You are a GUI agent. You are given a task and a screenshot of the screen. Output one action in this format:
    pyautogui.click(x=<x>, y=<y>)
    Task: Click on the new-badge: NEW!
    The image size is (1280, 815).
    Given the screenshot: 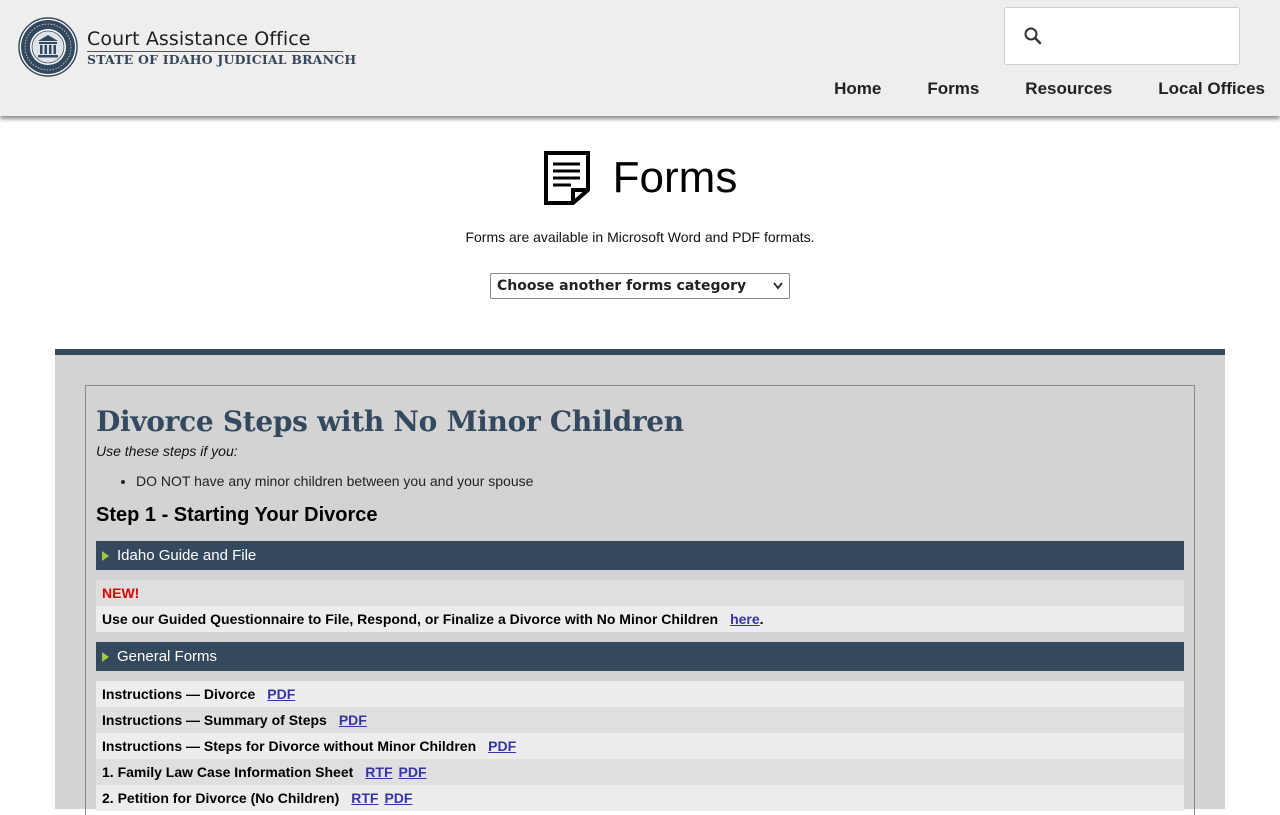 What is the action you would take?
    pyautogui.click(x=121, y=593)
    